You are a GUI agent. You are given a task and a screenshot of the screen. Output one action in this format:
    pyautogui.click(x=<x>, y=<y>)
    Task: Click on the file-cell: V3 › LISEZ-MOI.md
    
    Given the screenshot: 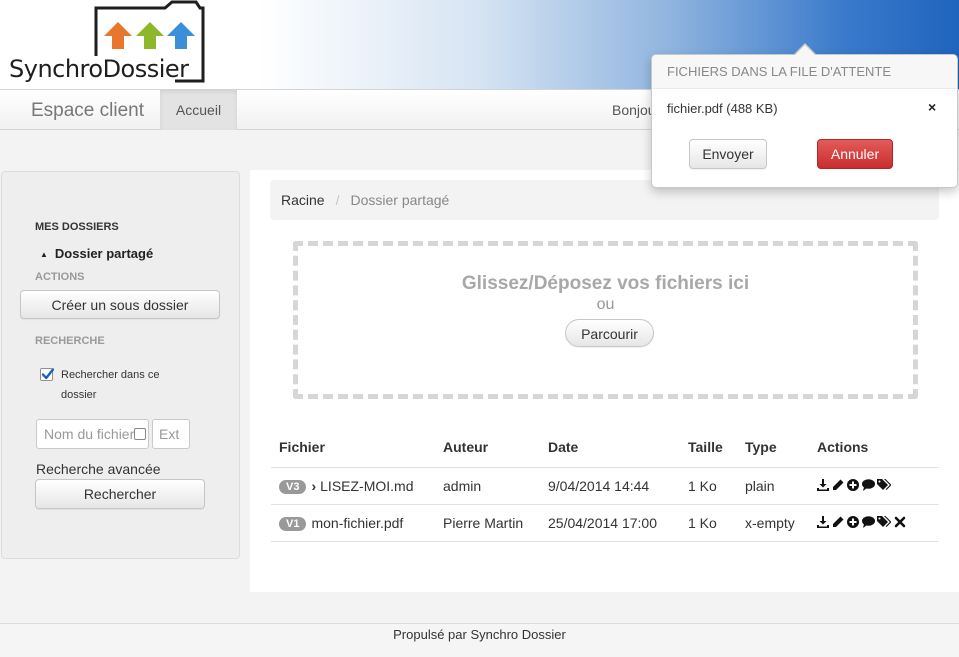 What is the action you would take?
    pyautogui.click(x=353, y=486)
    